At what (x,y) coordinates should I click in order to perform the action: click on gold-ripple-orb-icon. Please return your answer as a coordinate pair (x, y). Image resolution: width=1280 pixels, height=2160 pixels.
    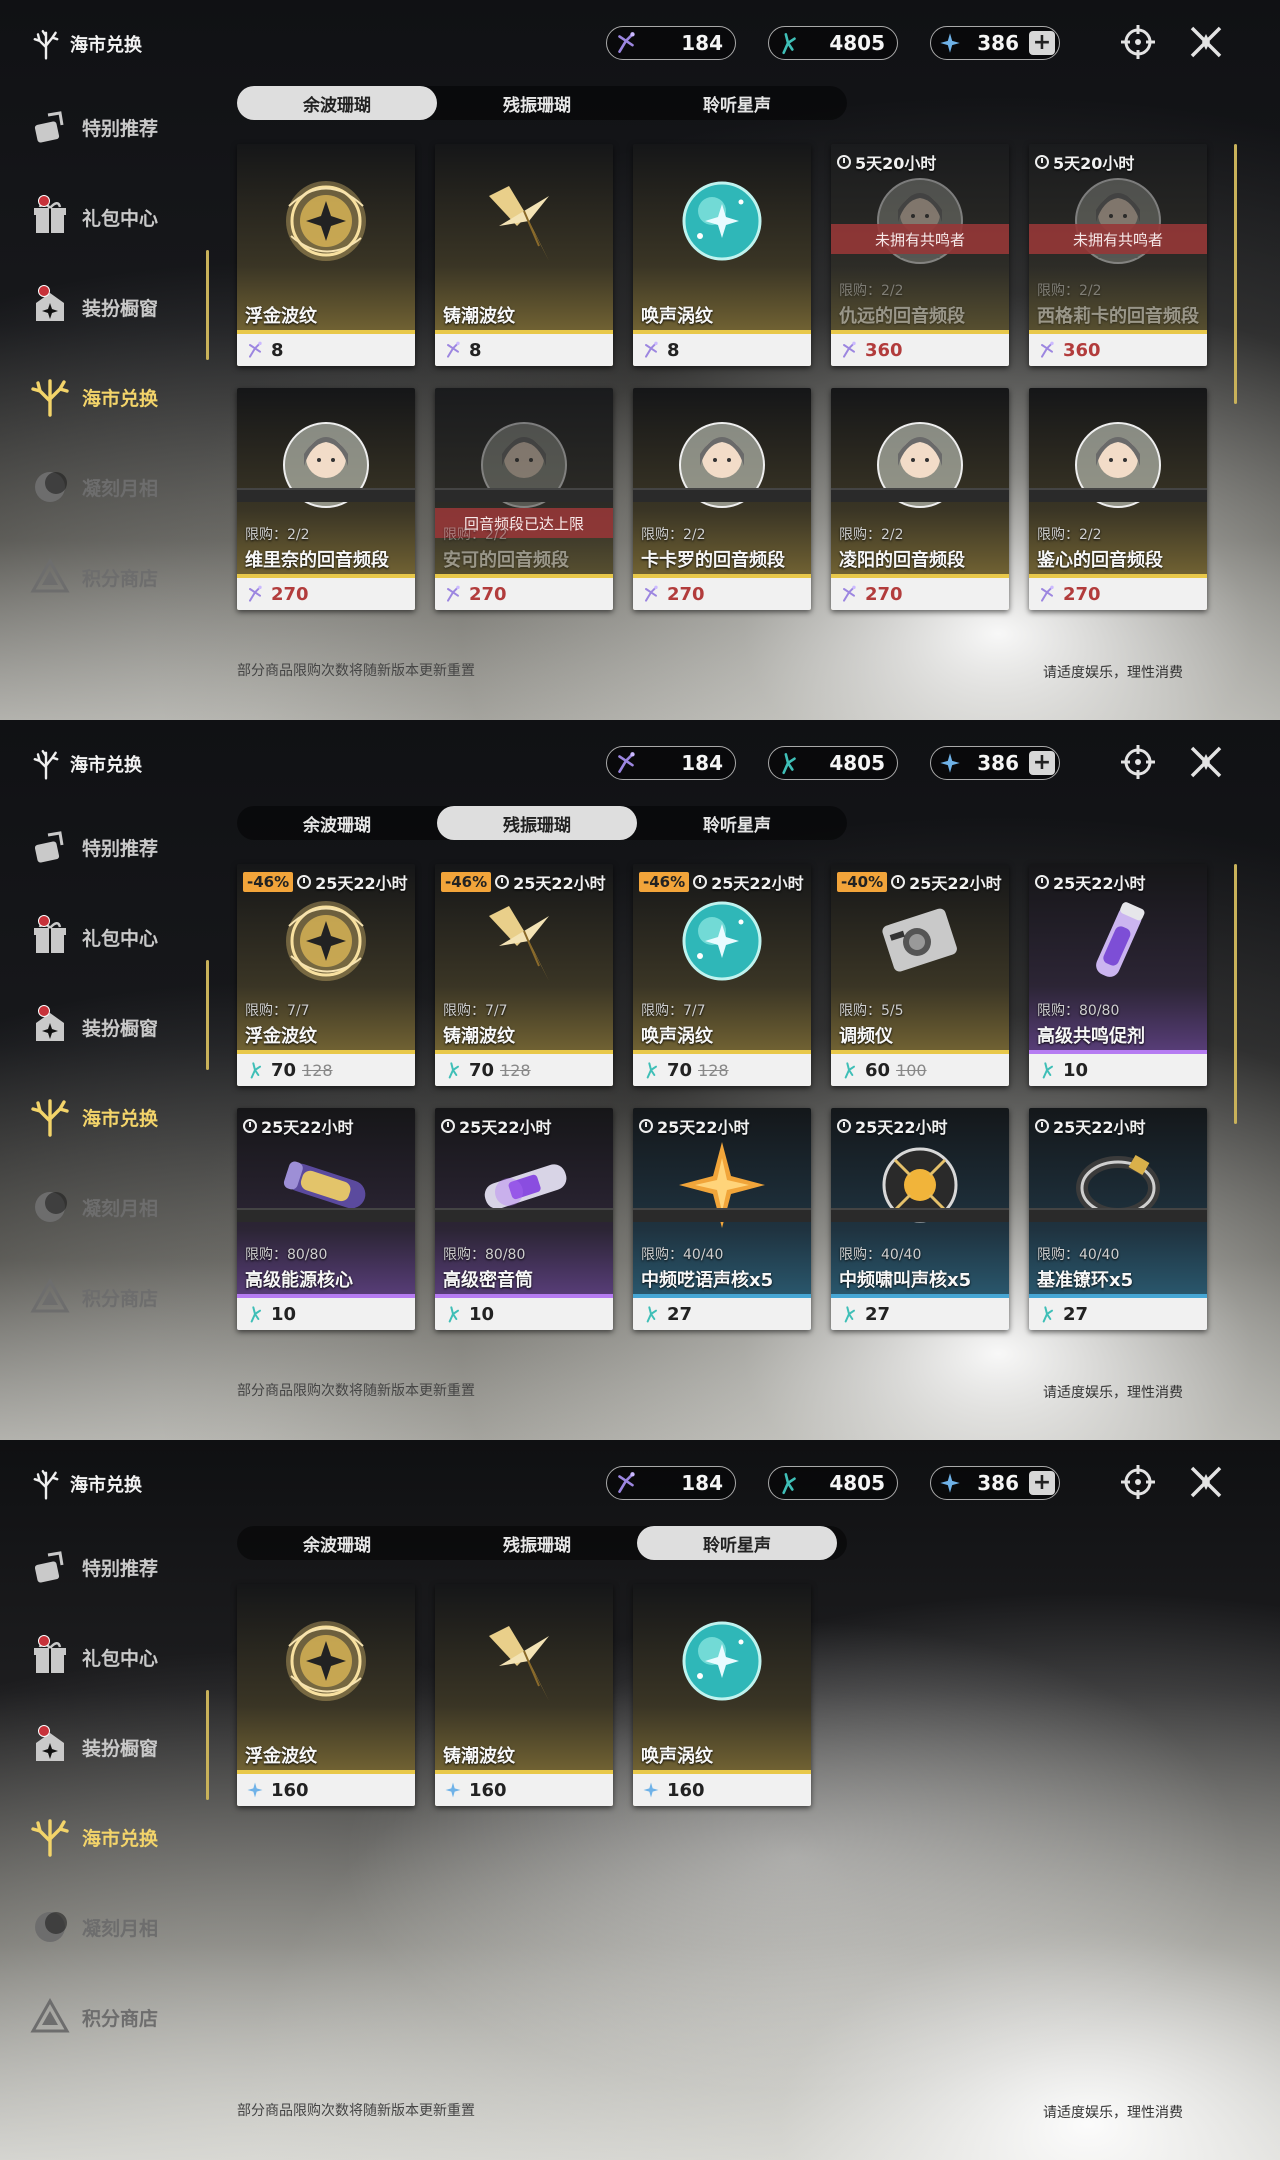
    Looking at the image, I should click on (326, 1661).